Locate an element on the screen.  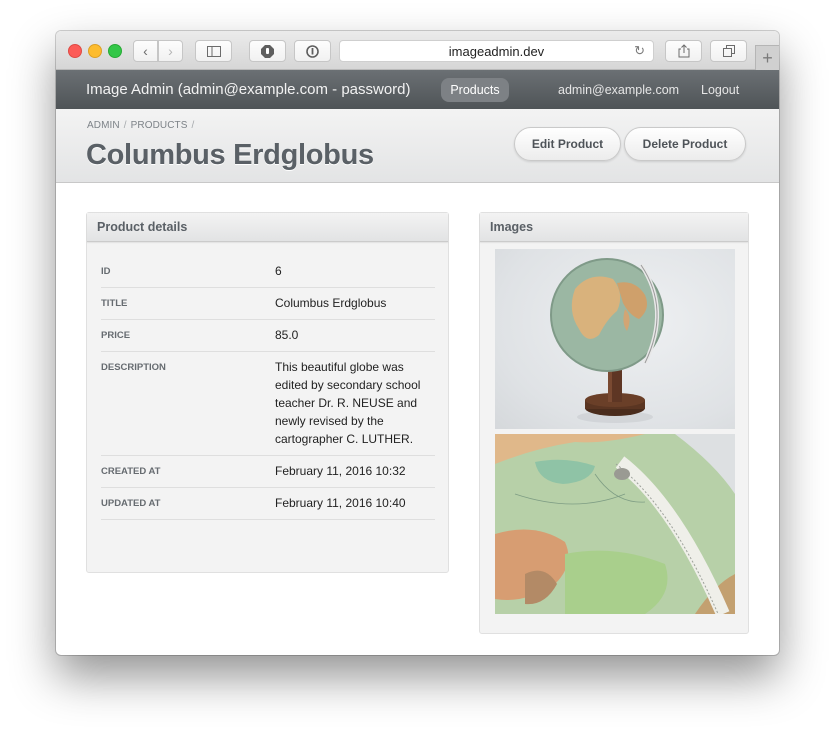
browser-toolbar: ‹ › imageadmin.dev ↻ + is located at coordinates (417, 50).